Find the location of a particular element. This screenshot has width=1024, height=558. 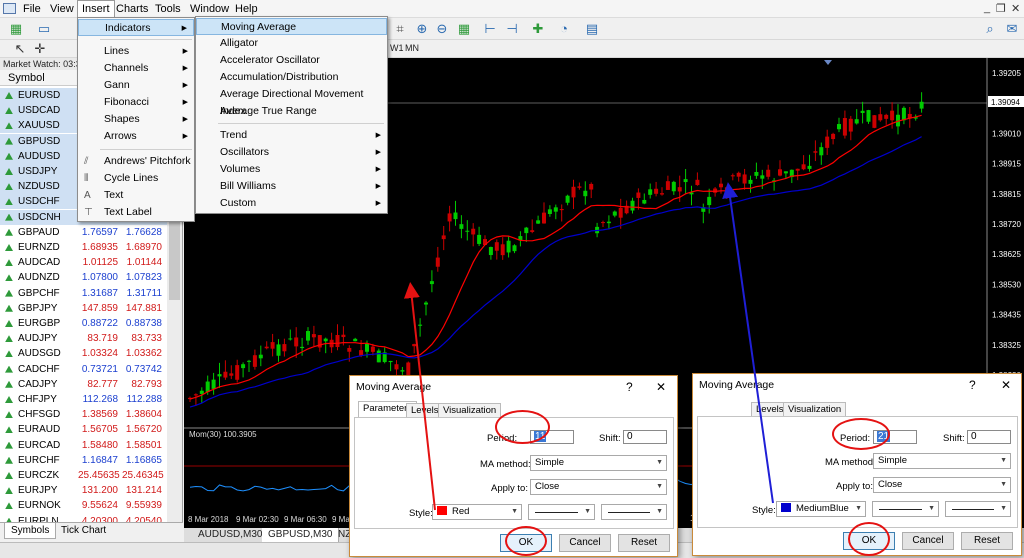

menu-item-gann: Gann ▶ is located at coordinates (136, 85).